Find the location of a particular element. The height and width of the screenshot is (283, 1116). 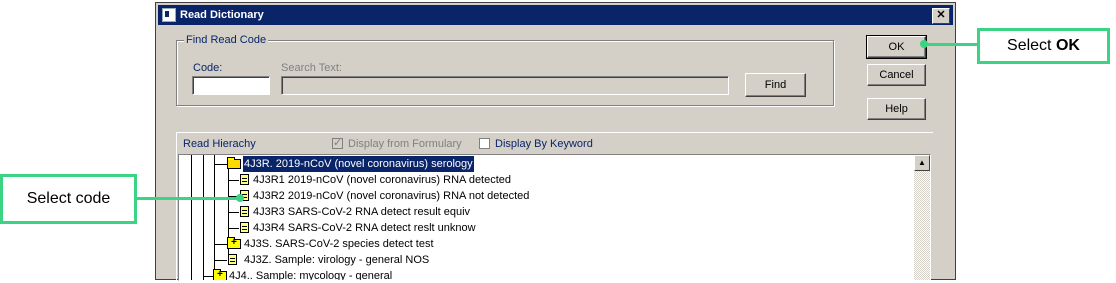

tree-row: 4J3R3 SARS-CoV-2 RNA detect result equiv is located at coordinates (529, 212).